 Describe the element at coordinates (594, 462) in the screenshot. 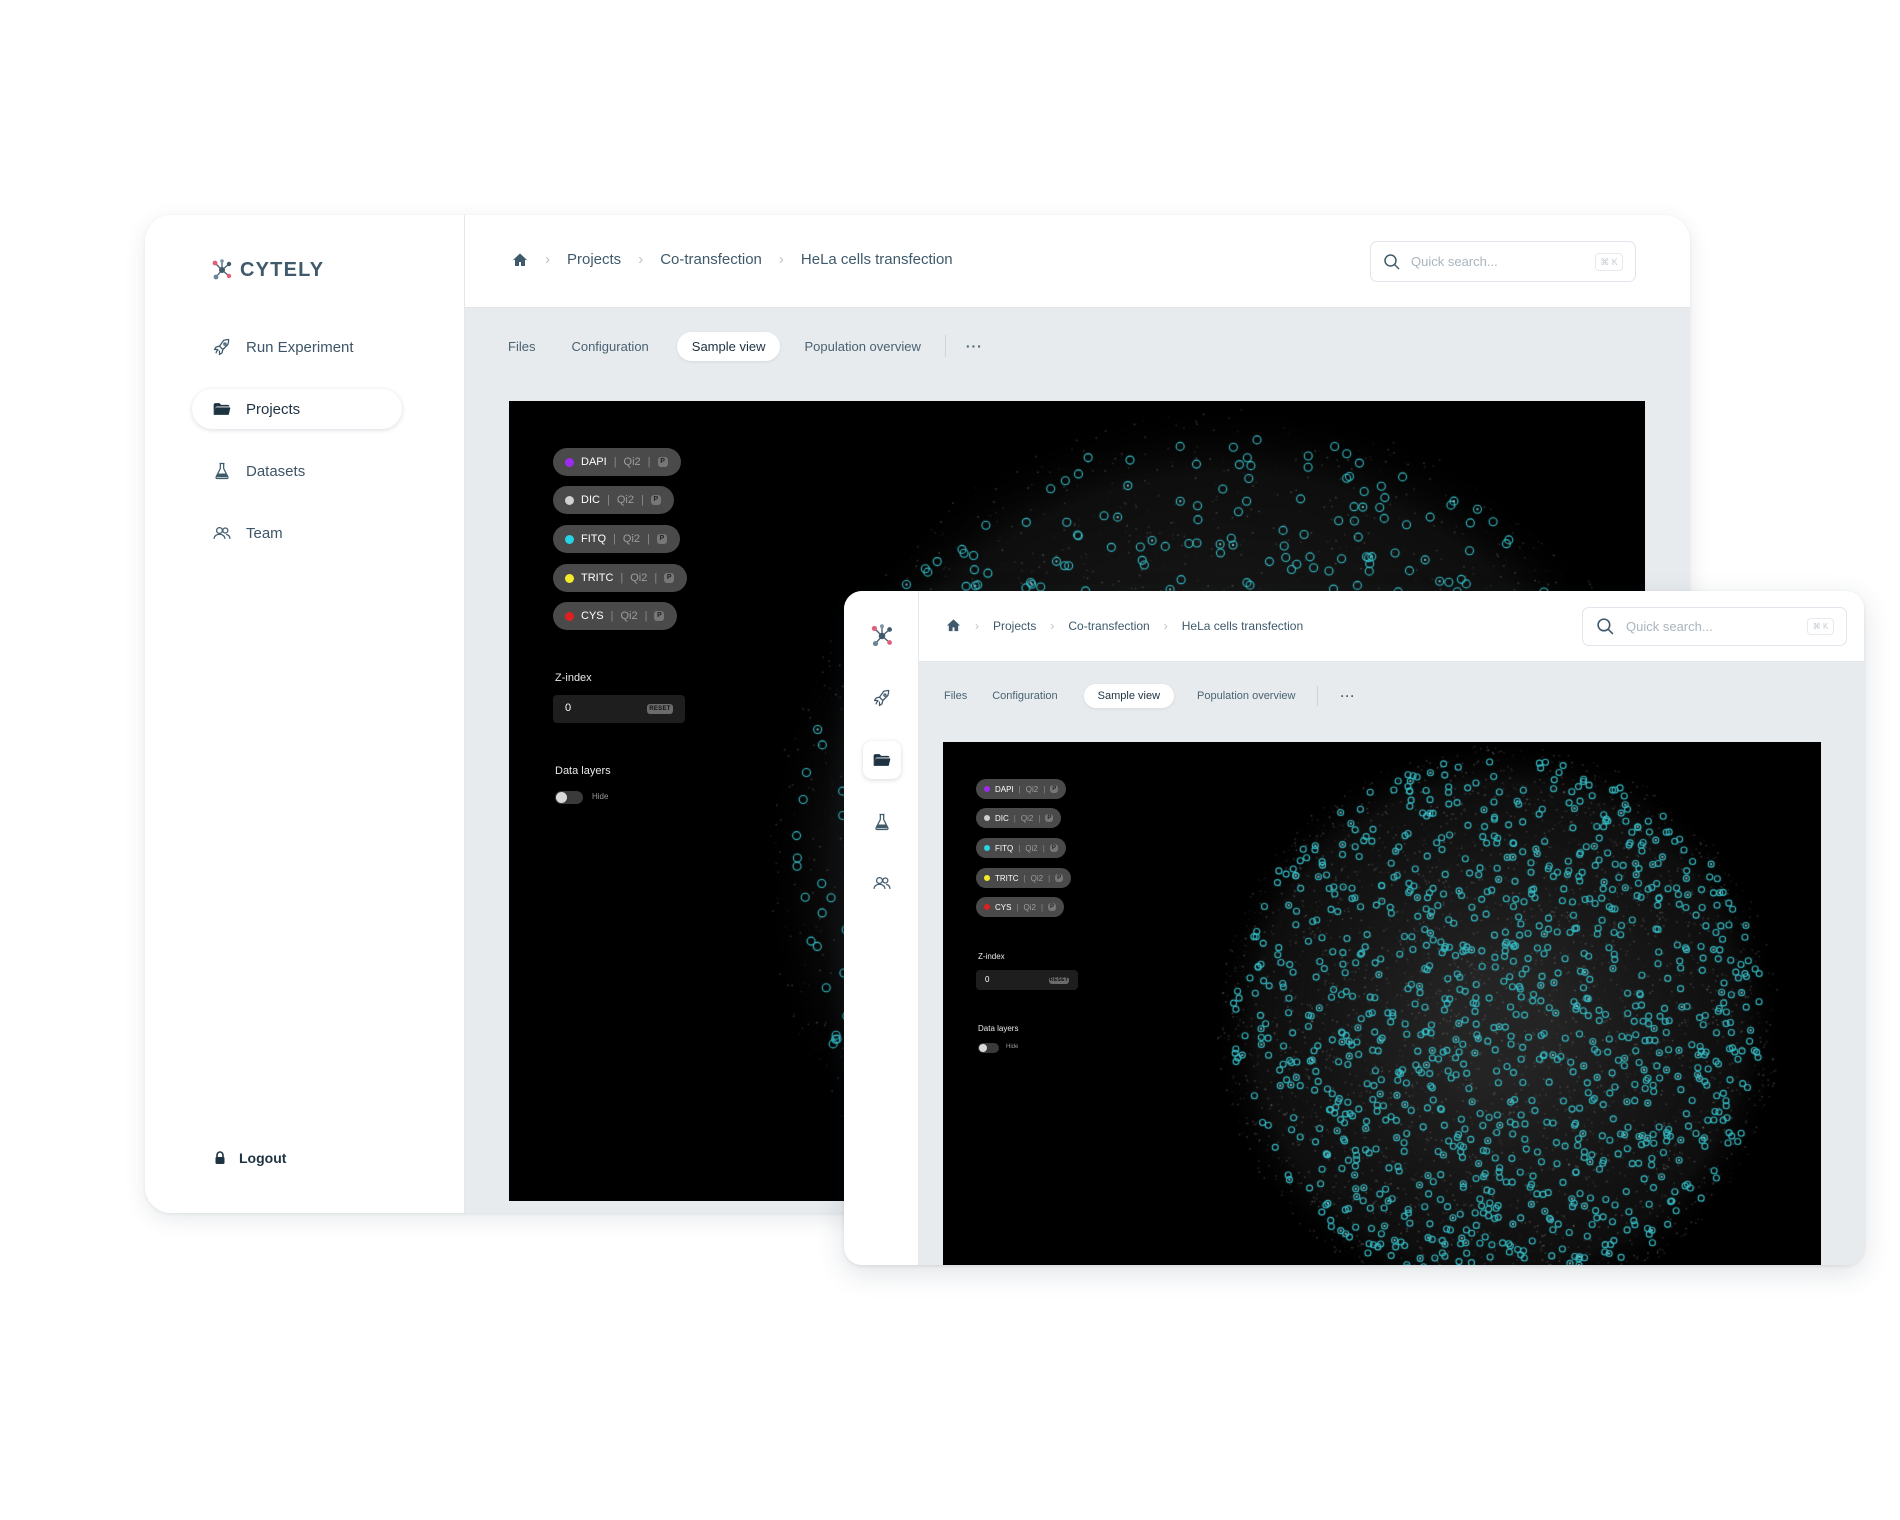

I see `channel-name: DAPI` at that location.